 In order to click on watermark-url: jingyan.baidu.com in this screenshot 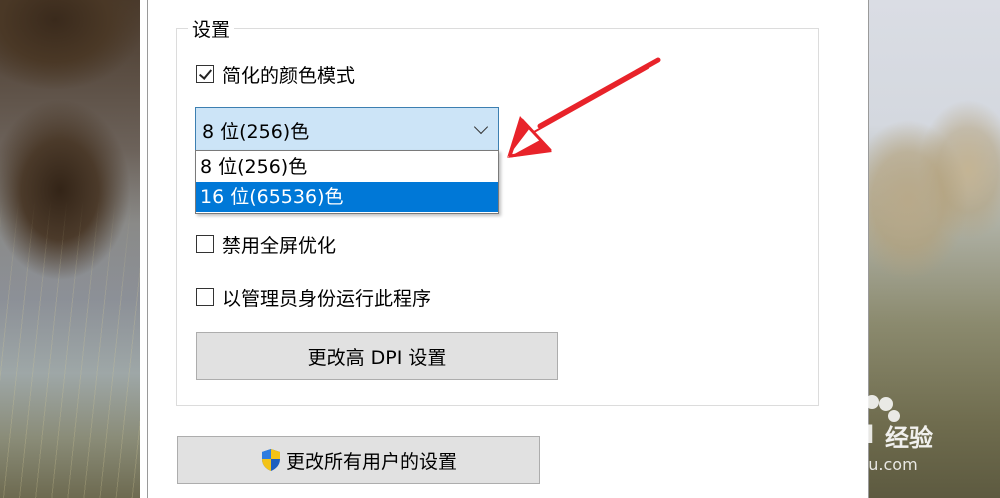, I will do `click(844, 464)`.